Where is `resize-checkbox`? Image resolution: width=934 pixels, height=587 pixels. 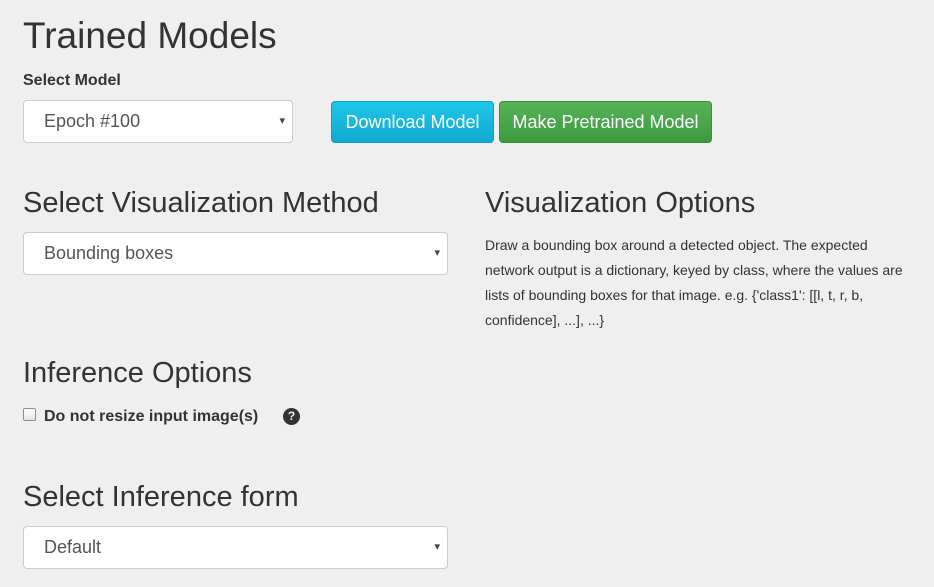 resize-checkbox is located at coordinates (29, 414).